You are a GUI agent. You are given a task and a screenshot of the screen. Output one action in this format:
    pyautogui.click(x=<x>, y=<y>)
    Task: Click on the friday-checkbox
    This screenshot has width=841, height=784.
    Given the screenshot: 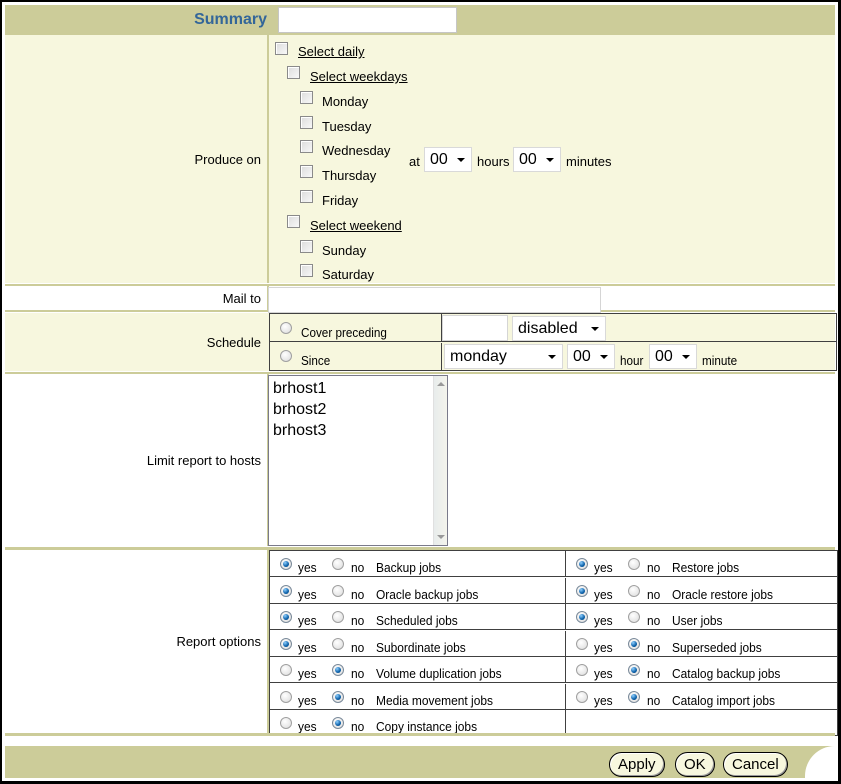 What is the action you would take?
    pyautogui.click(x=306, y=196)
    